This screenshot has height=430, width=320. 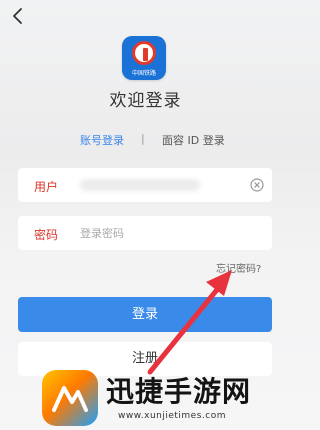 What do you see at coordinates (145, 141) in the screenshot?
I see `login-tabs: 账号登录 | 面容 ID 登录` at bounding box center [145, 141].